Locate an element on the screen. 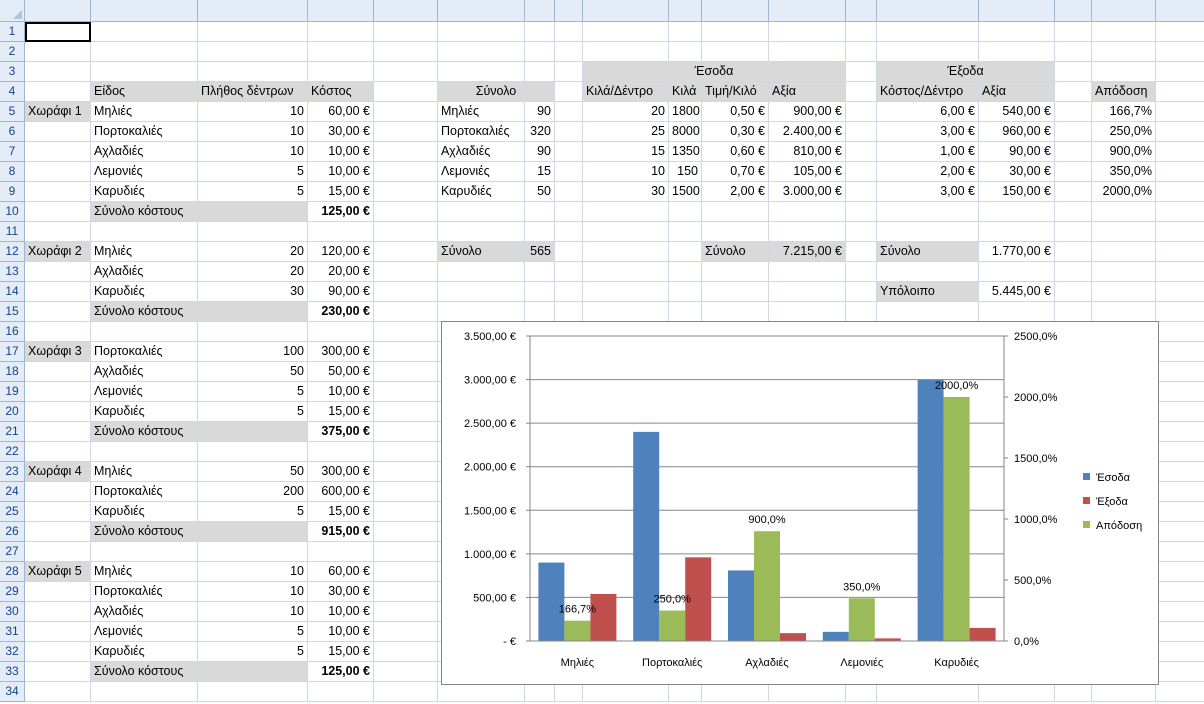 The image size is (1204, 704). cell-n4: Κόστος/Δέντρο is located at coordinates (928, 92).